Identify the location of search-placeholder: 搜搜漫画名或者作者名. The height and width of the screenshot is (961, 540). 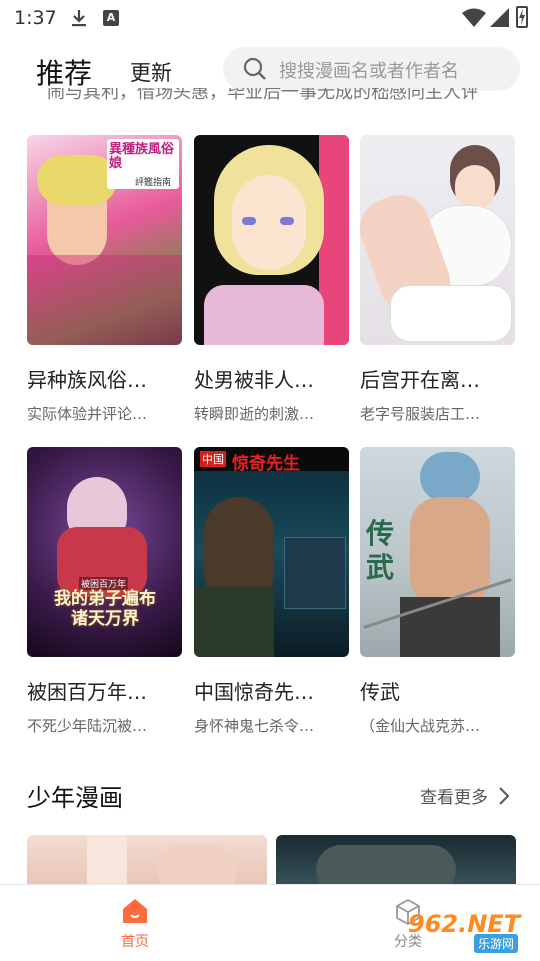
(369, 71).